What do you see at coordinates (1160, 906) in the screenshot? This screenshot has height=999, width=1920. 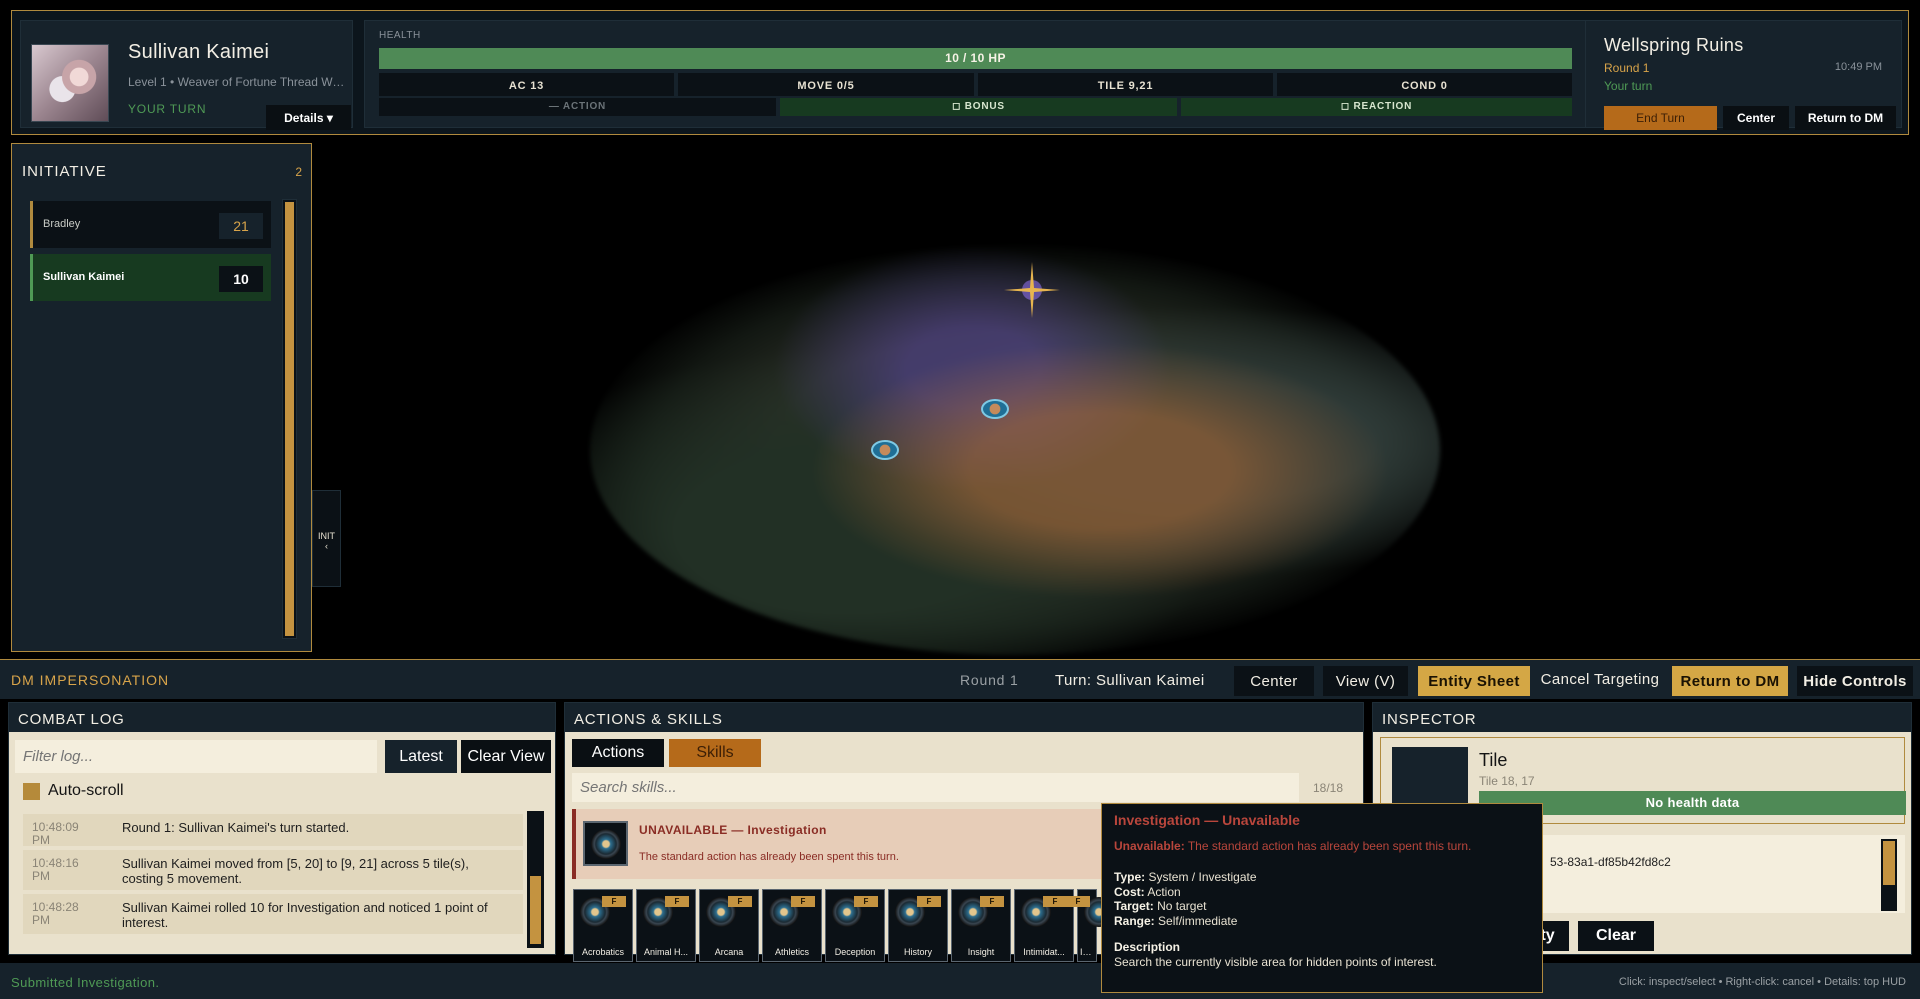 I see `tooltip-line: Target: No target` at bounding box center [1160, 906].